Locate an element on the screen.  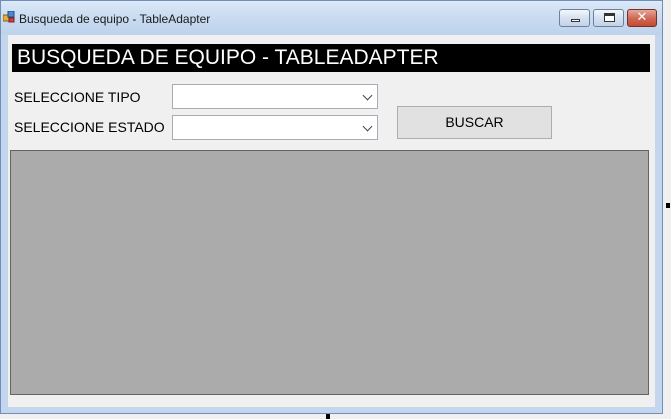
resize-handle-right is located at coordinates (668, 205).